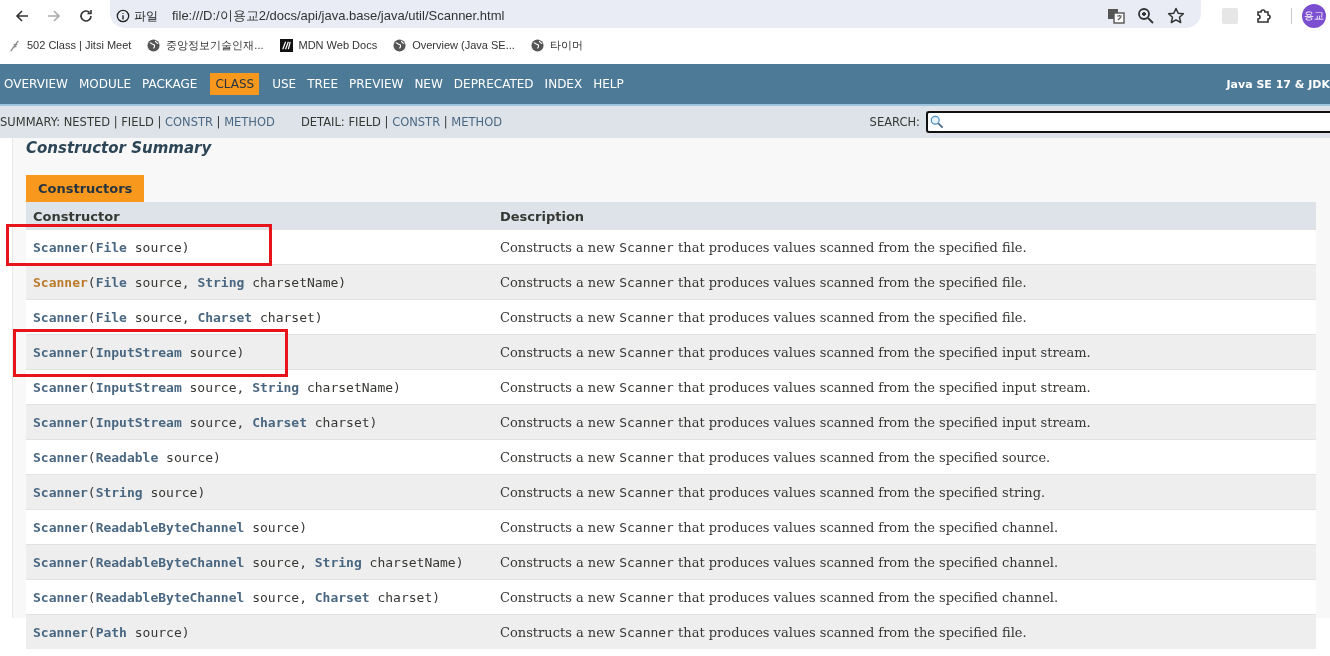 The width and height of the screenshot is (1330, 656). Describe the element at coordinates (322, 84) in the screenshot. I see `nav-link: TREE` at that location.